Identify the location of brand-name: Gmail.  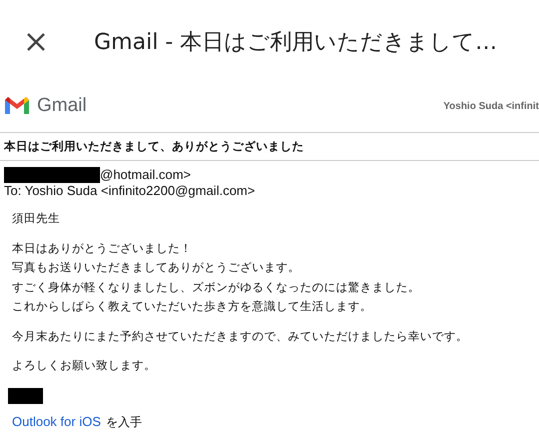
(62, 106).